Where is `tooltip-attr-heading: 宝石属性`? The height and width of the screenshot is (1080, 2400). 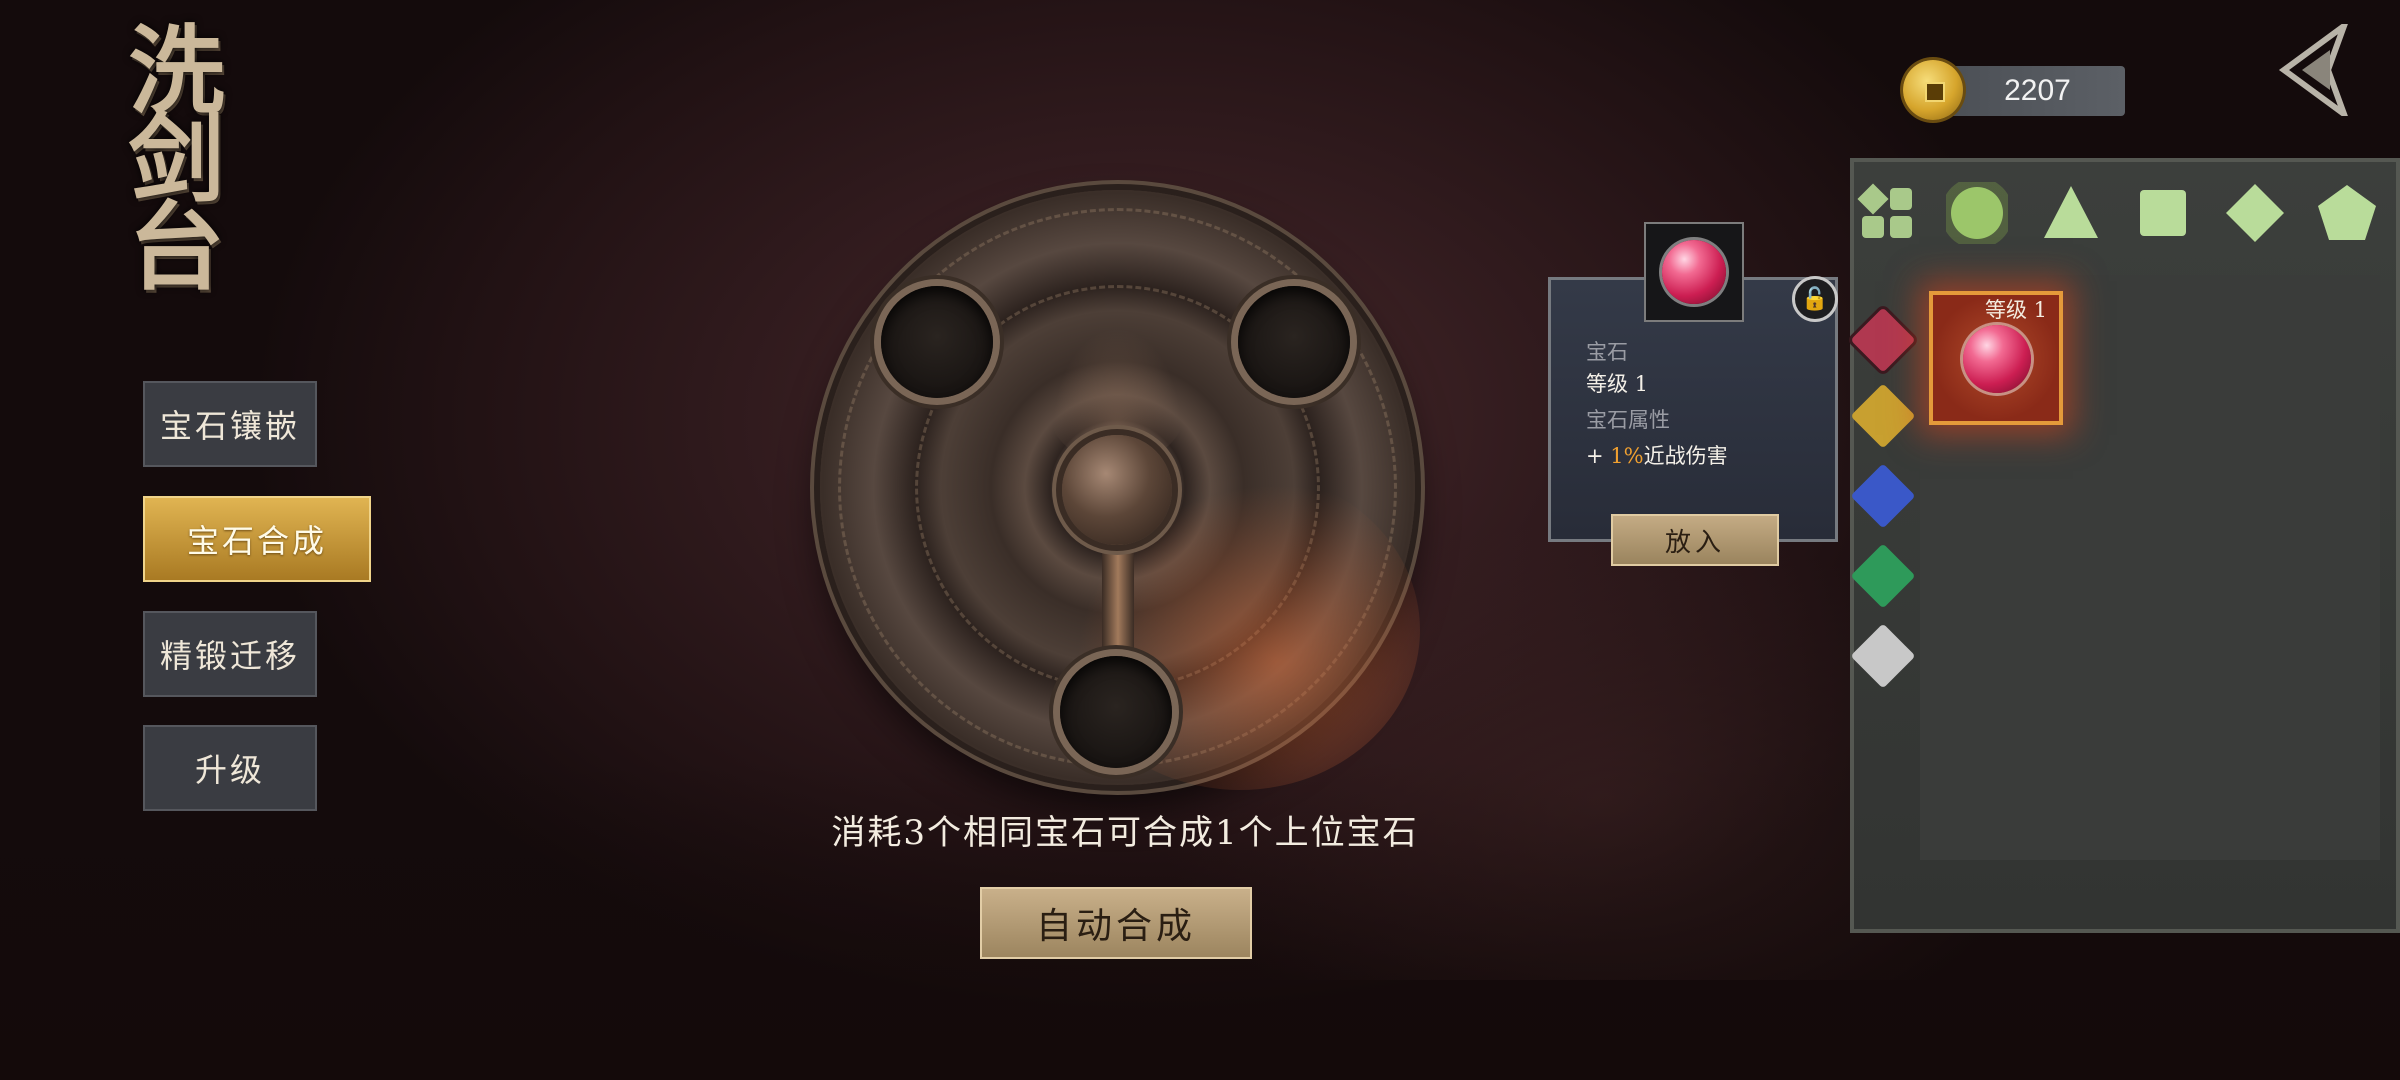 tooltip-attr-heading: 宝石属性 is located at coordinates (1628, 420).